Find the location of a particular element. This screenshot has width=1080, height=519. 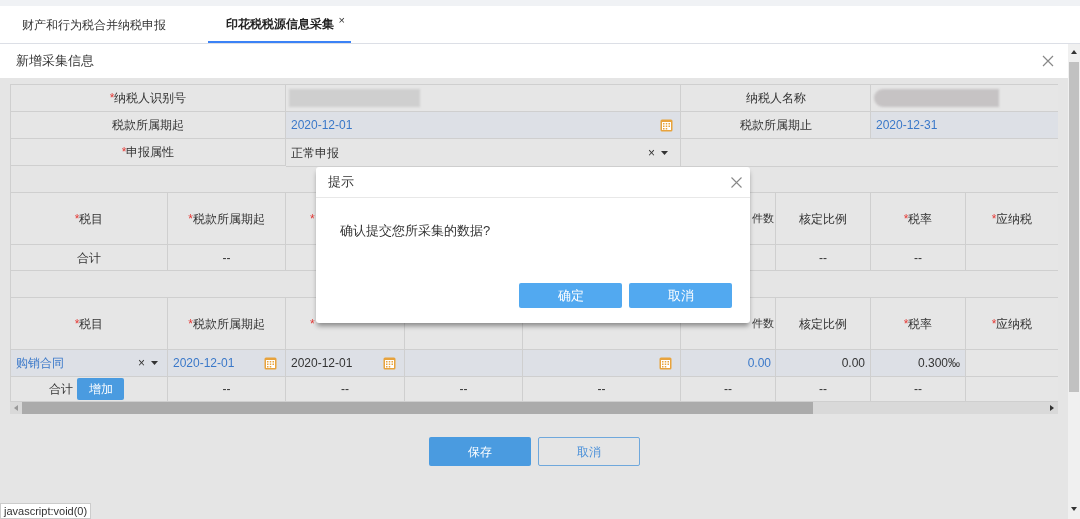

add-button: 增加 is located at coordinates (100, 389).